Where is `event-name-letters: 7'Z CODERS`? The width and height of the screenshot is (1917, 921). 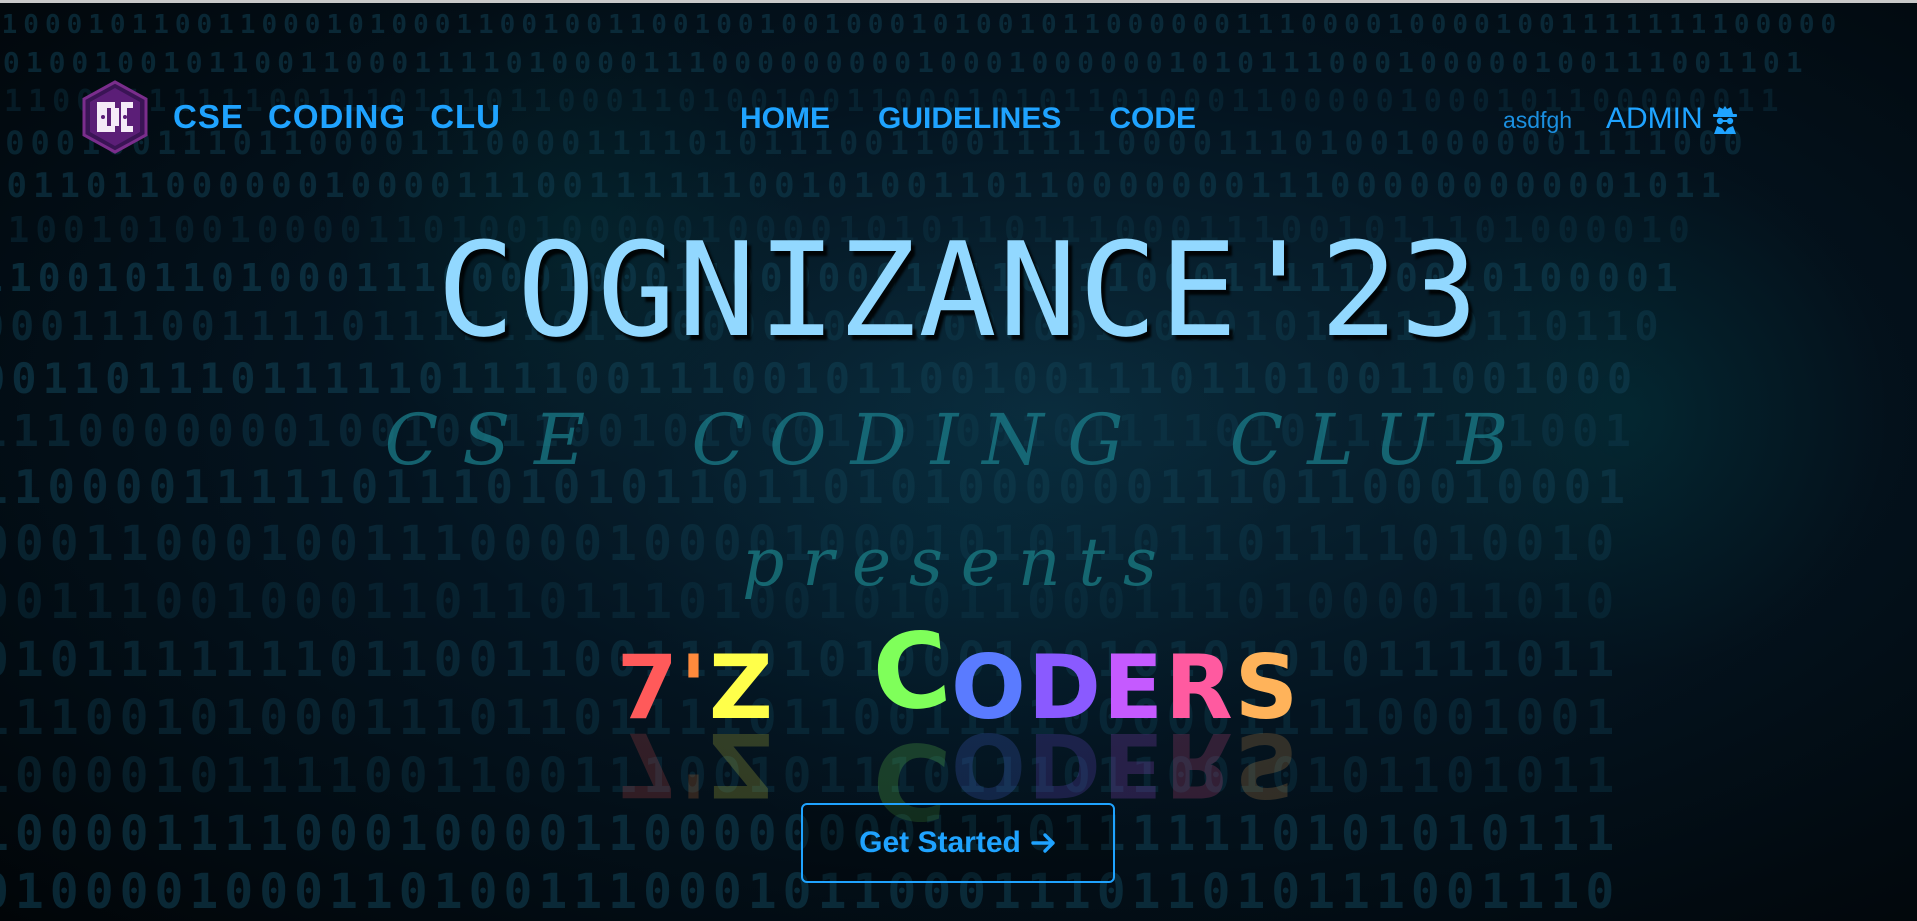
event-name-letters: 7'Z CODERS is located at coordinates (958, 673).